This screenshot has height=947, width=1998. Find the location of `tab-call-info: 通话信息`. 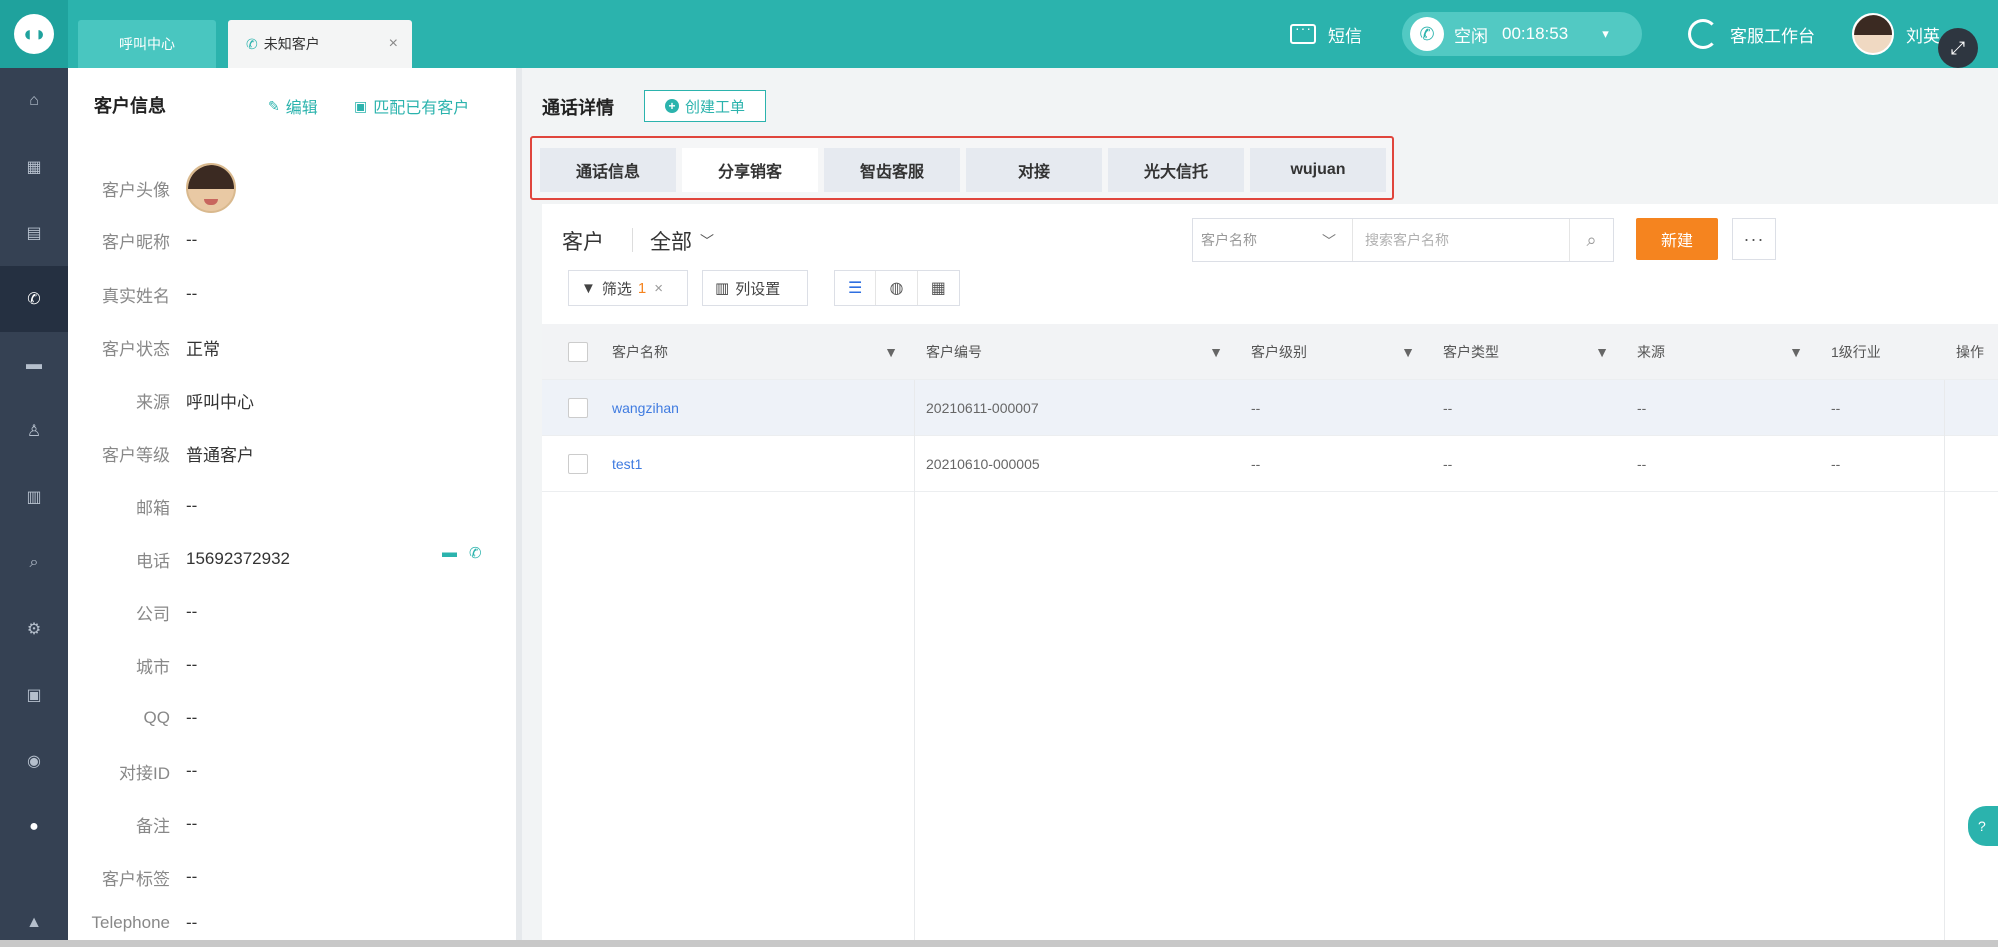

tab-call-info: 通话信息 is located at coordinates (608, 170).